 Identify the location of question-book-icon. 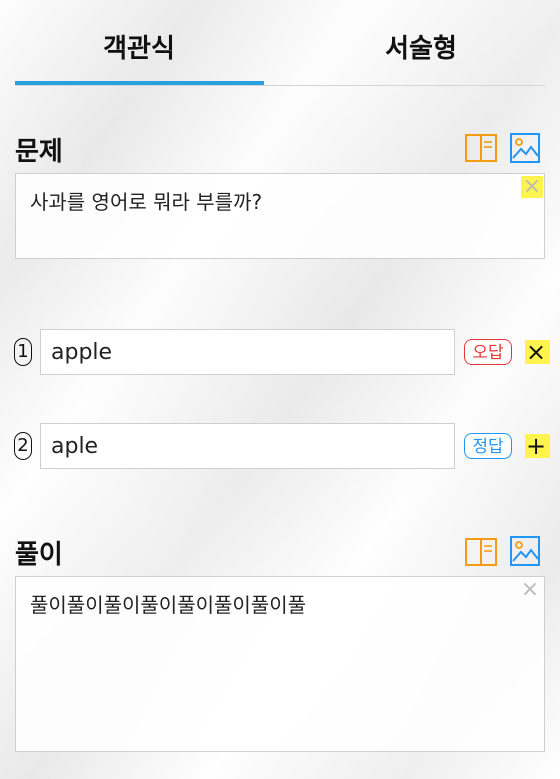
(481, 149).